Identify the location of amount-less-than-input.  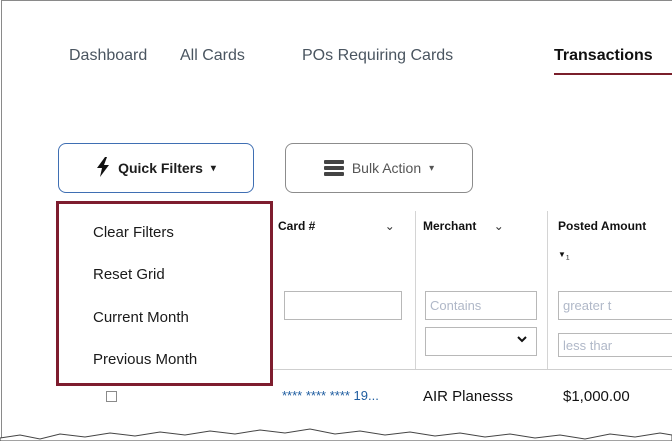
(615, 345).